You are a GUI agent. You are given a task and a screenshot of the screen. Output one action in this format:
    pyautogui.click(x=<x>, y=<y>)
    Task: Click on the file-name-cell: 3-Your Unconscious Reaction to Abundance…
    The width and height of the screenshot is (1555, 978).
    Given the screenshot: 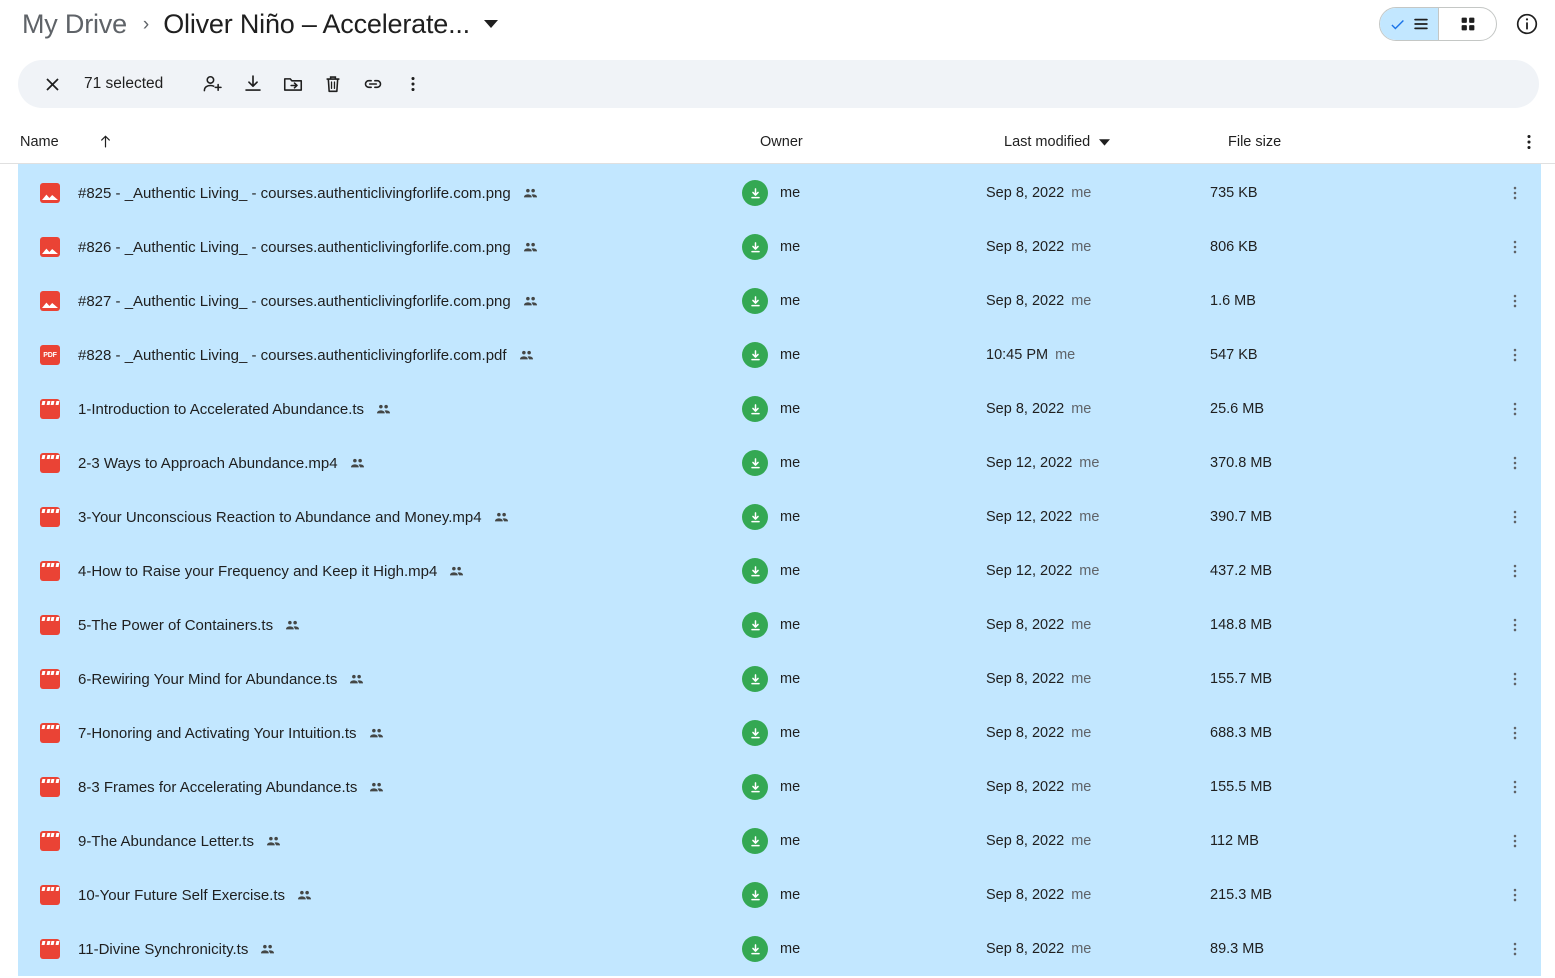 What is the action you would take?
    pyautogui.click(x=380, y=517)
    